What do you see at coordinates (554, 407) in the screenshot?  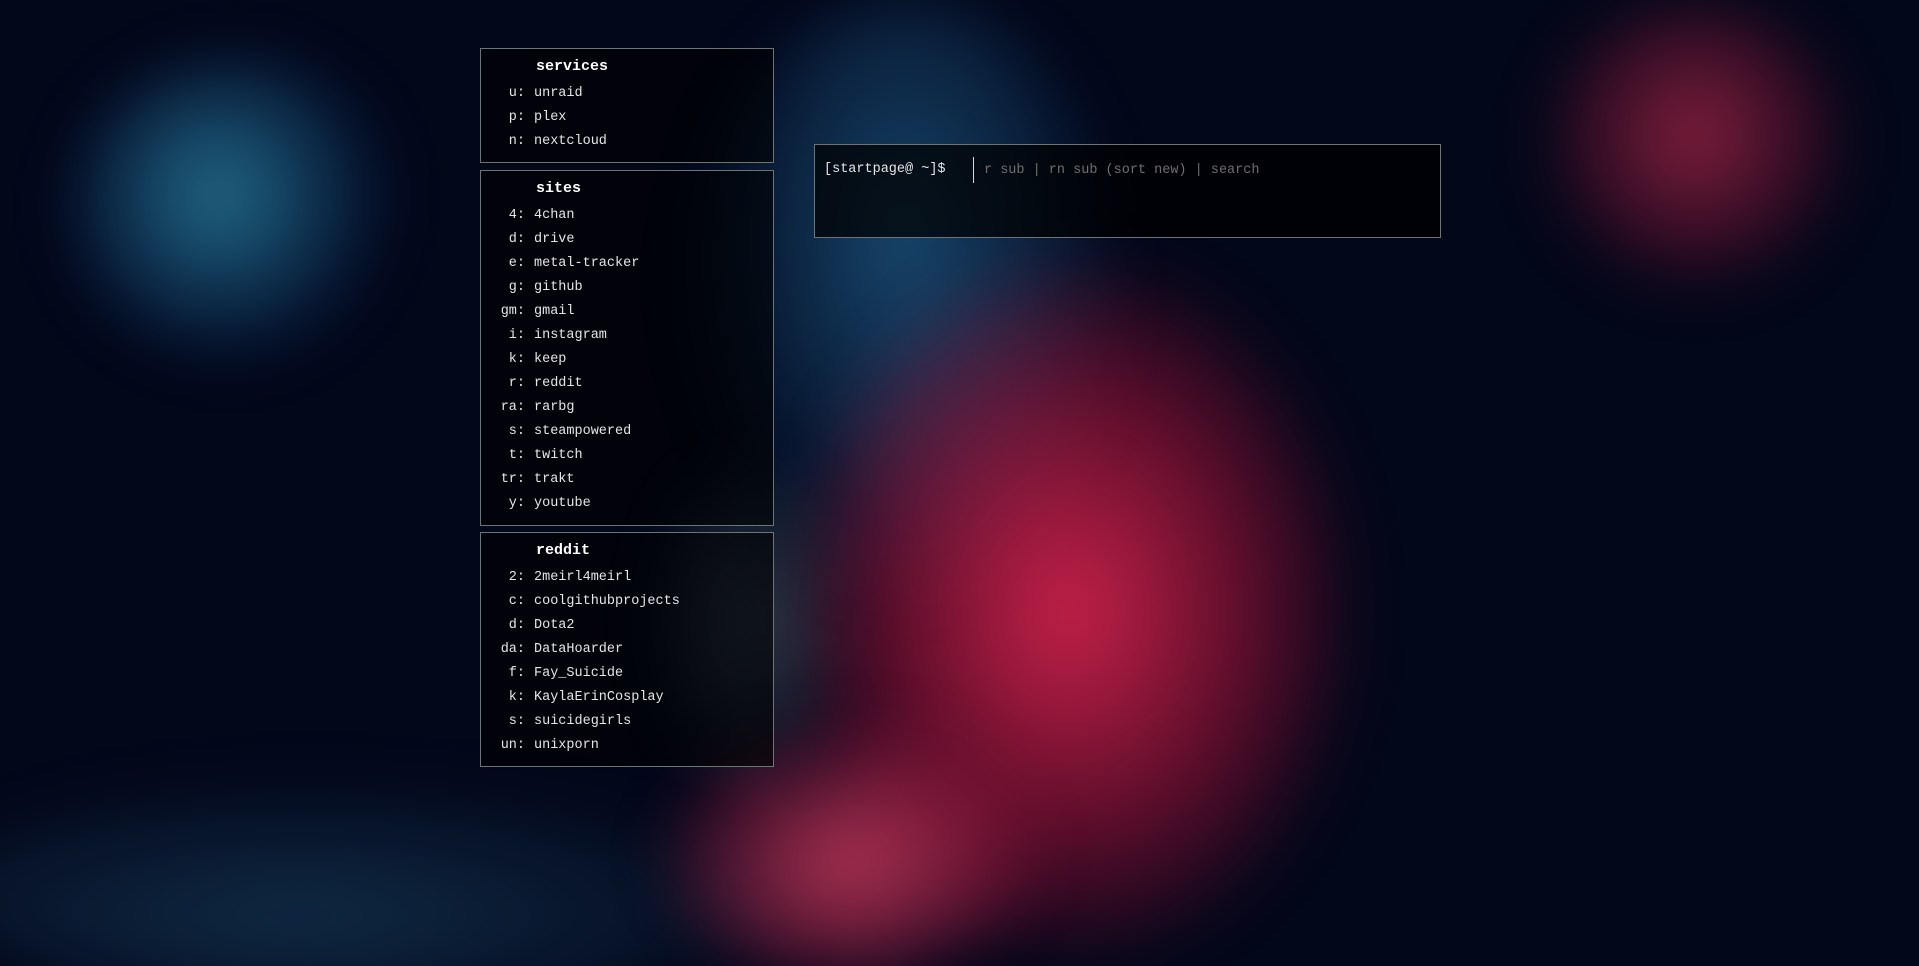 I see `link-label: rarbg` at bounding box center [554, 407].